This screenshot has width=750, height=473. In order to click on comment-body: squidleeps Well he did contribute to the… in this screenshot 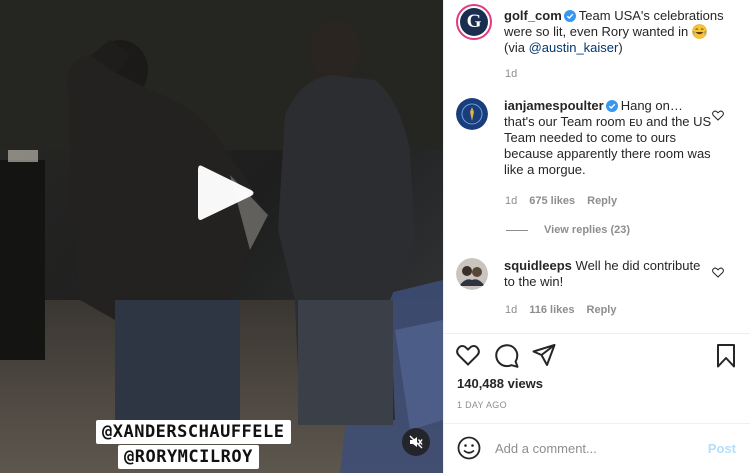, I will do `click(609, 274)`.